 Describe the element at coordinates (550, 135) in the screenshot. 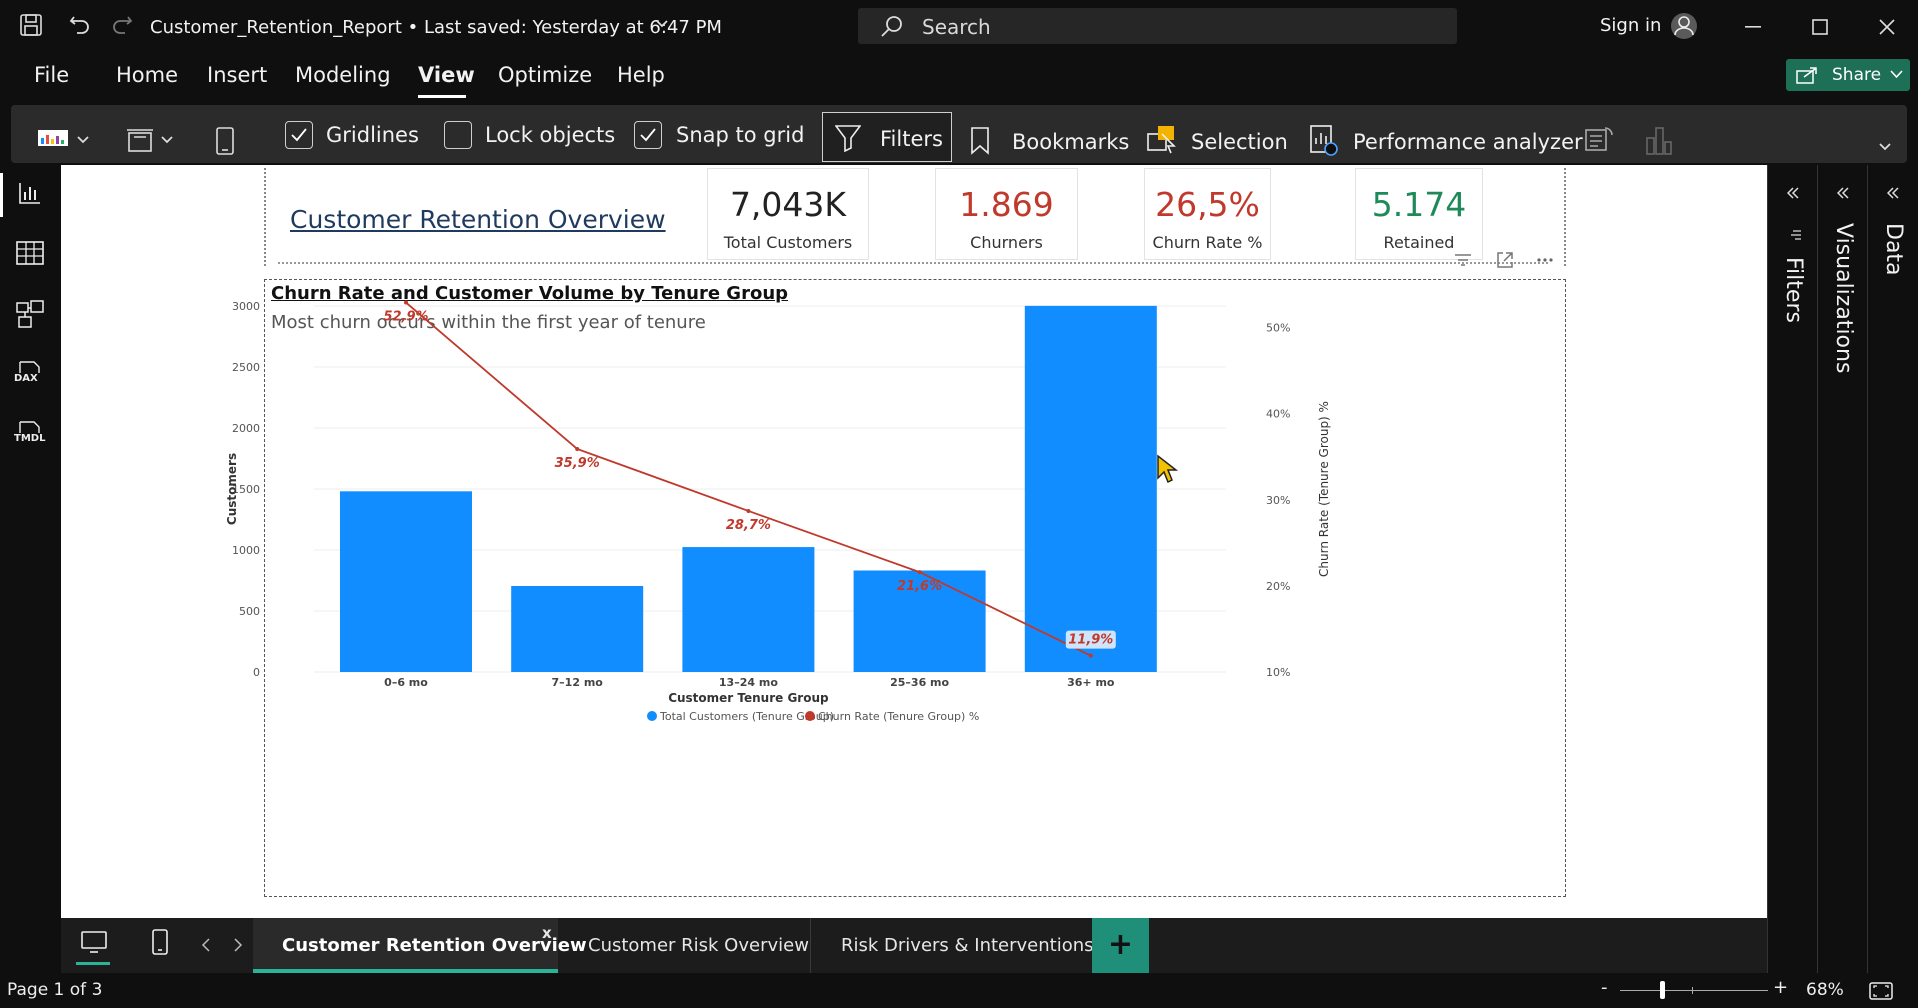

I see `lock-objects-label: Lock objects` at that location.